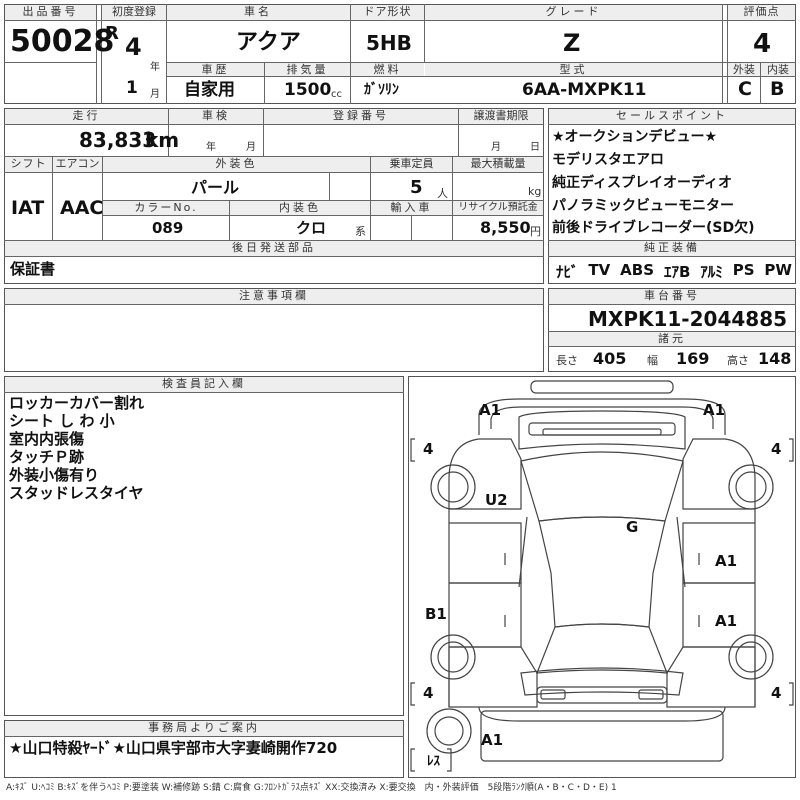 The image size is (800, 800). Describe the element at coordinates (726, 621) in the screenshot. I see `mark-right-rear-door: A1` at that location.